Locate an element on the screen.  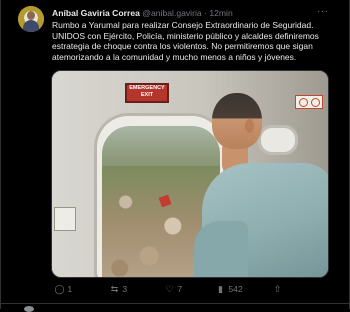
reply-count: 1 is located at coordinates (70, 289).